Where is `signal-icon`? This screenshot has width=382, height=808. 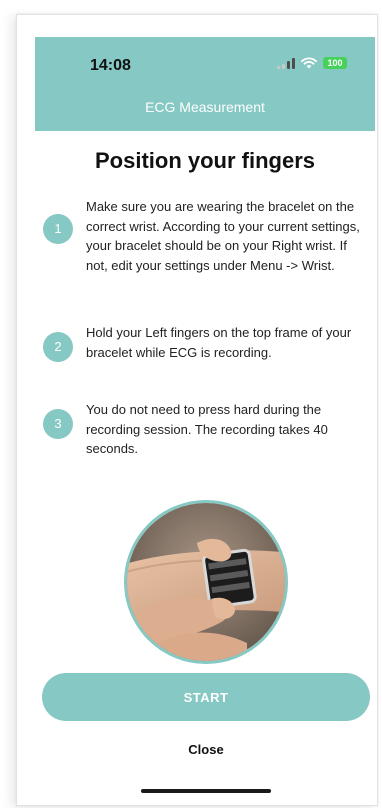 signal-icon is located at coordinates (286, 63).